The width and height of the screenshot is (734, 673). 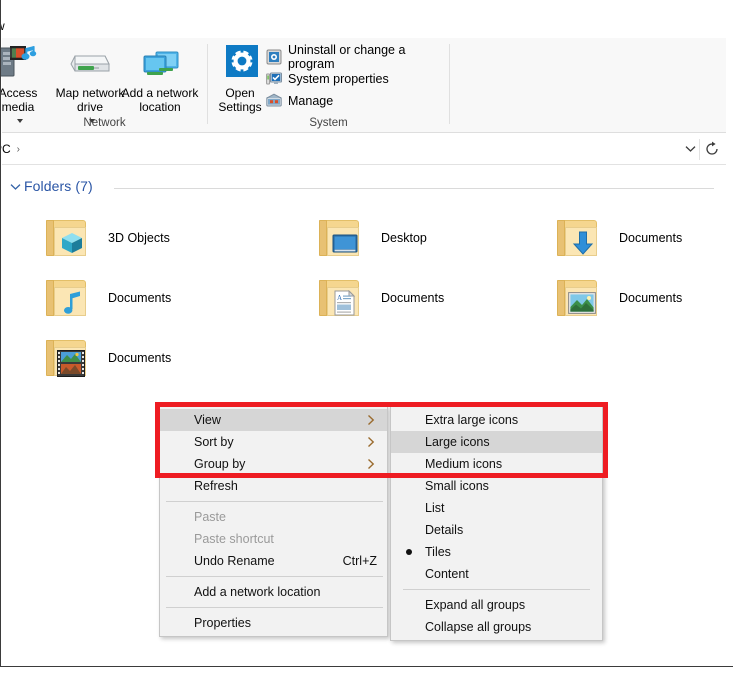 I want to click on group-header-rule, so click(x=414, y=188).